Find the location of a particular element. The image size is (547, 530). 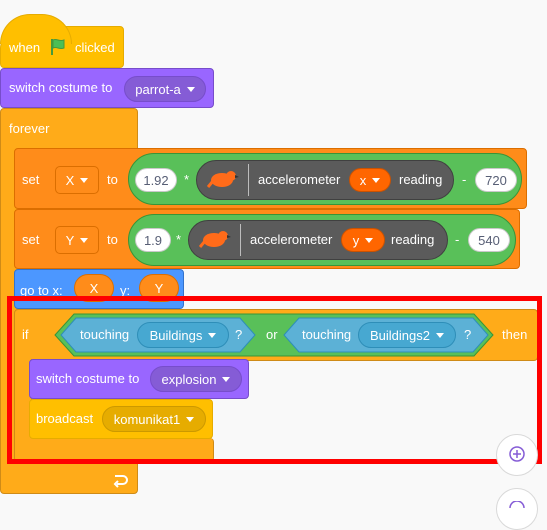

loop-arrow-icon is located at coordinates (120, 480).